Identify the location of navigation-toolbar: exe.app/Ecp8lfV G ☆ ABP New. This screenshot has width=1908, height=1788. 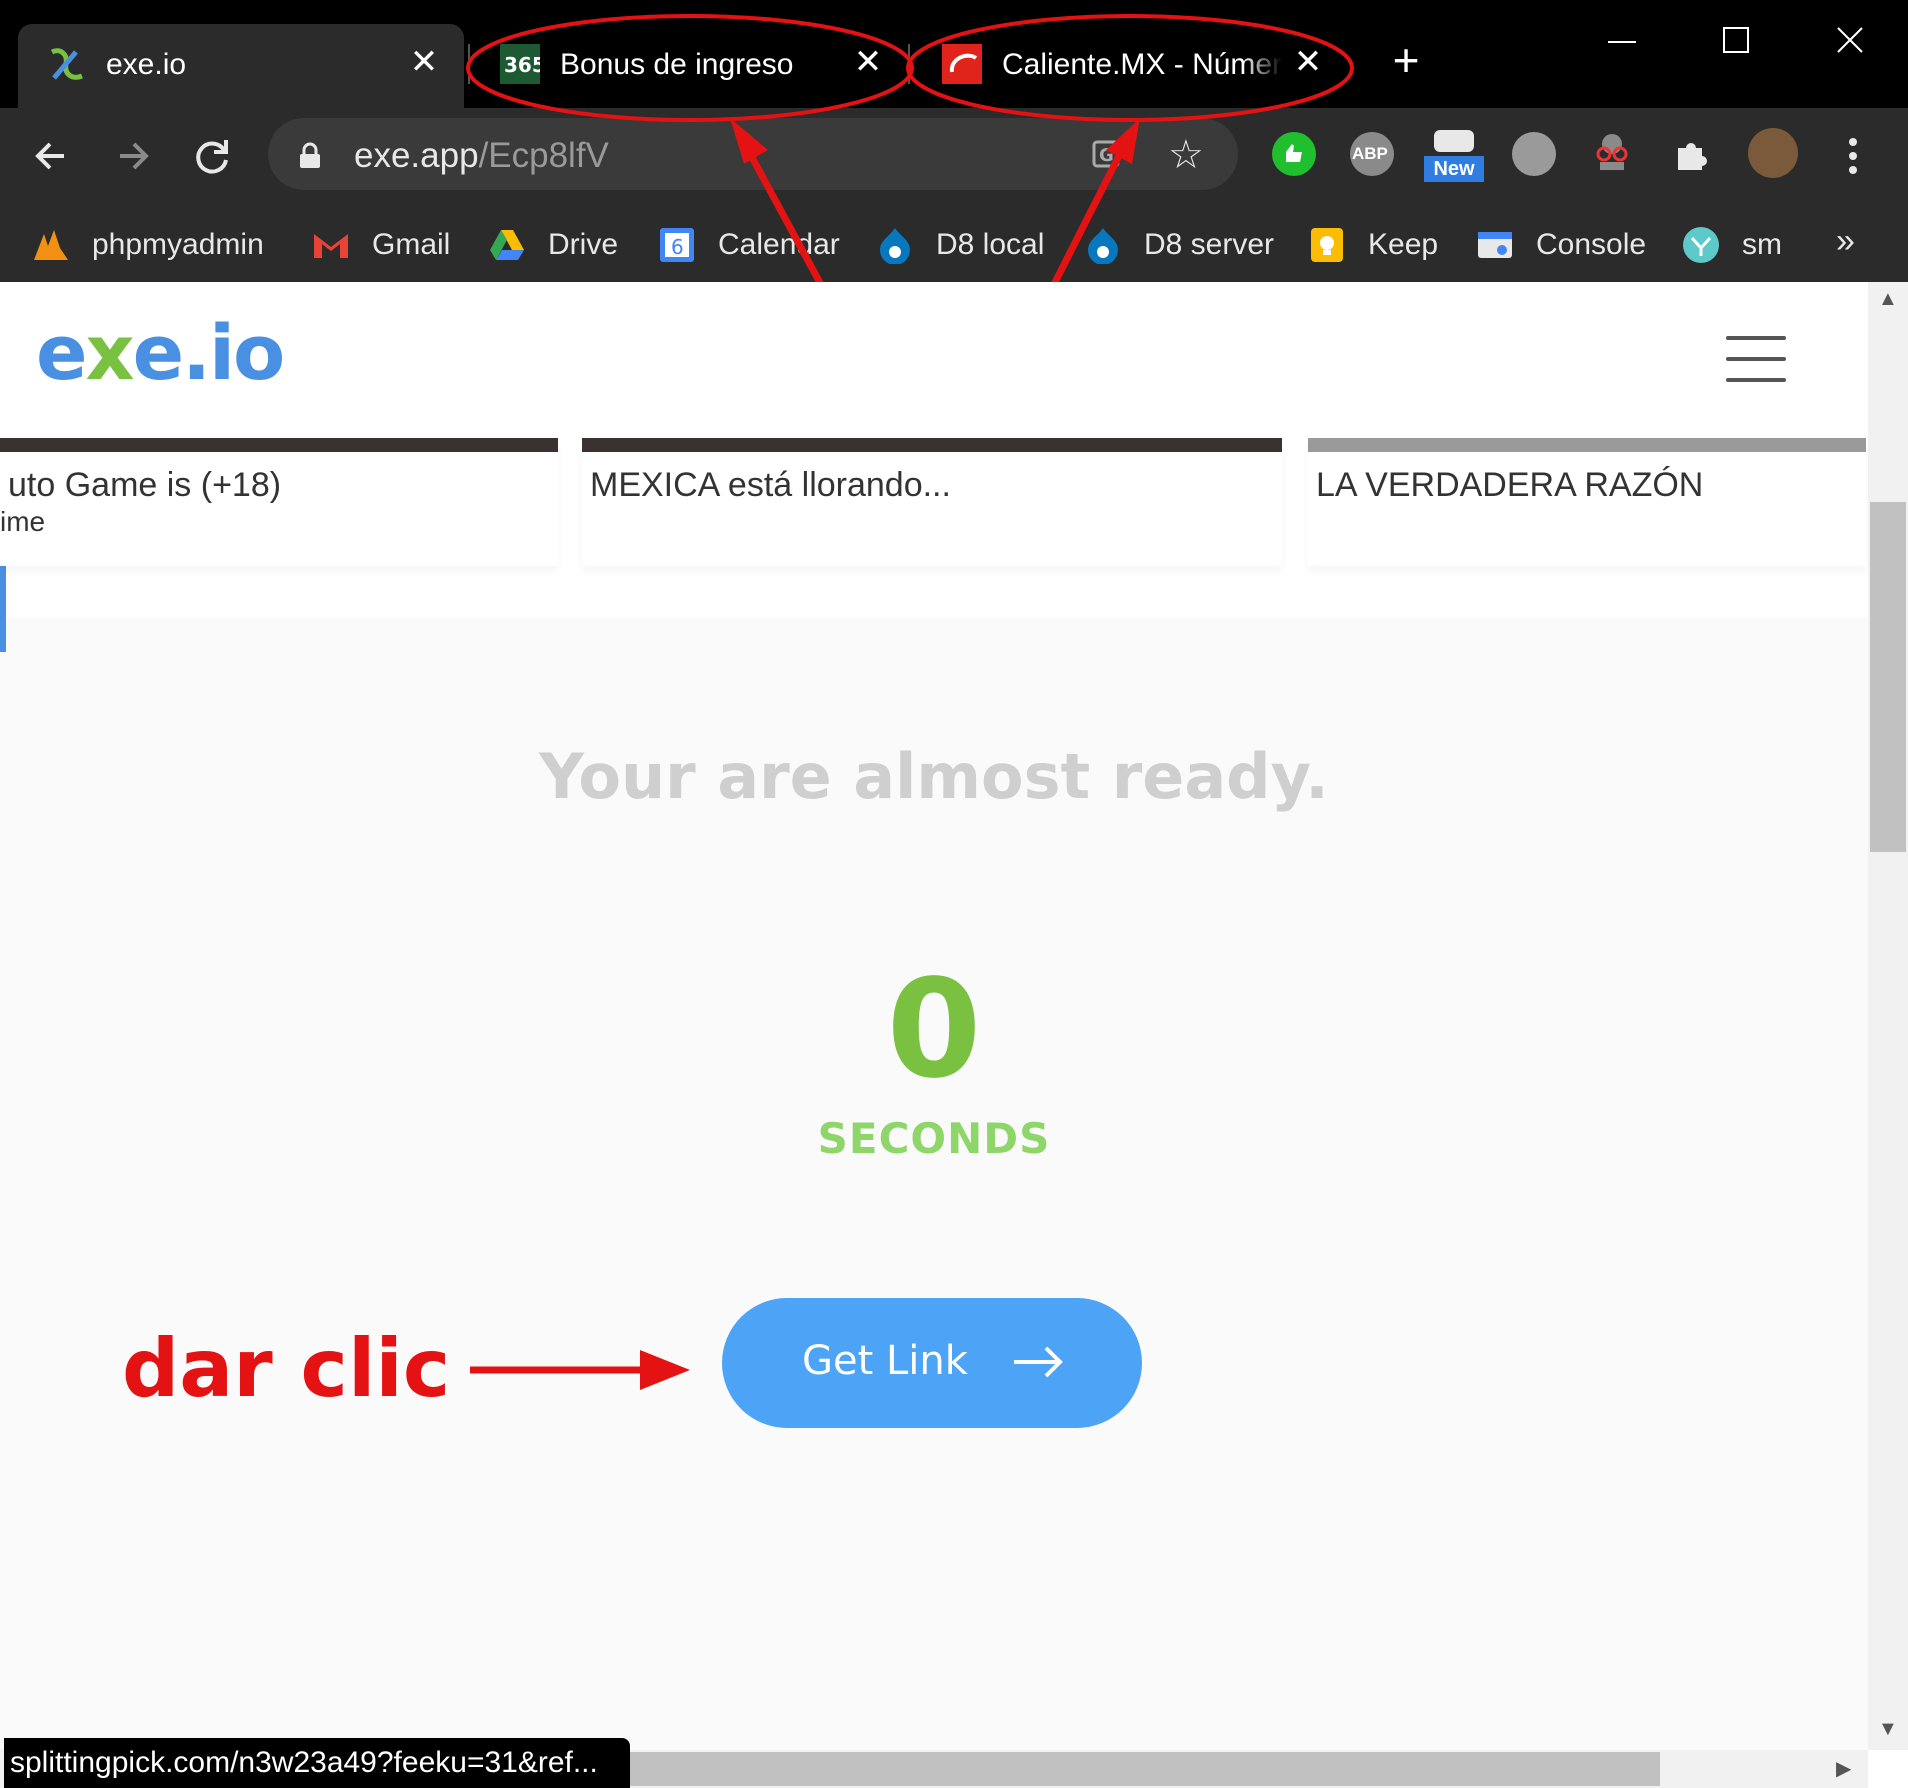
(954, 156).